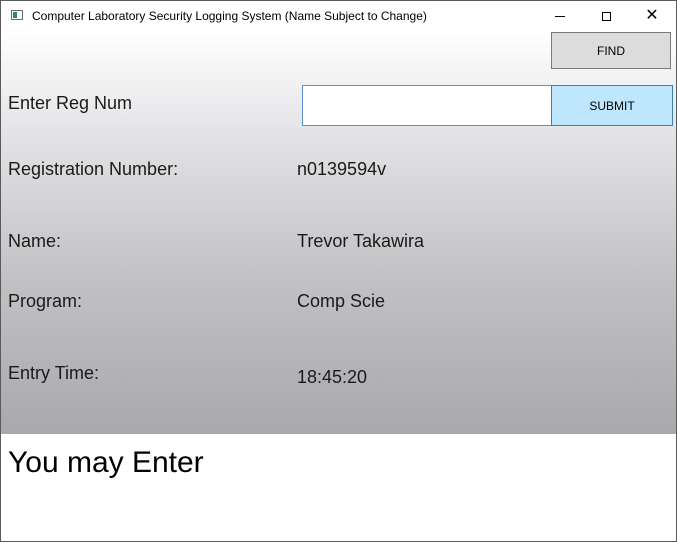 Image resolution: width=677 pixels, height=542 pixels. I want to click on minimize-button, so click(560, 16).